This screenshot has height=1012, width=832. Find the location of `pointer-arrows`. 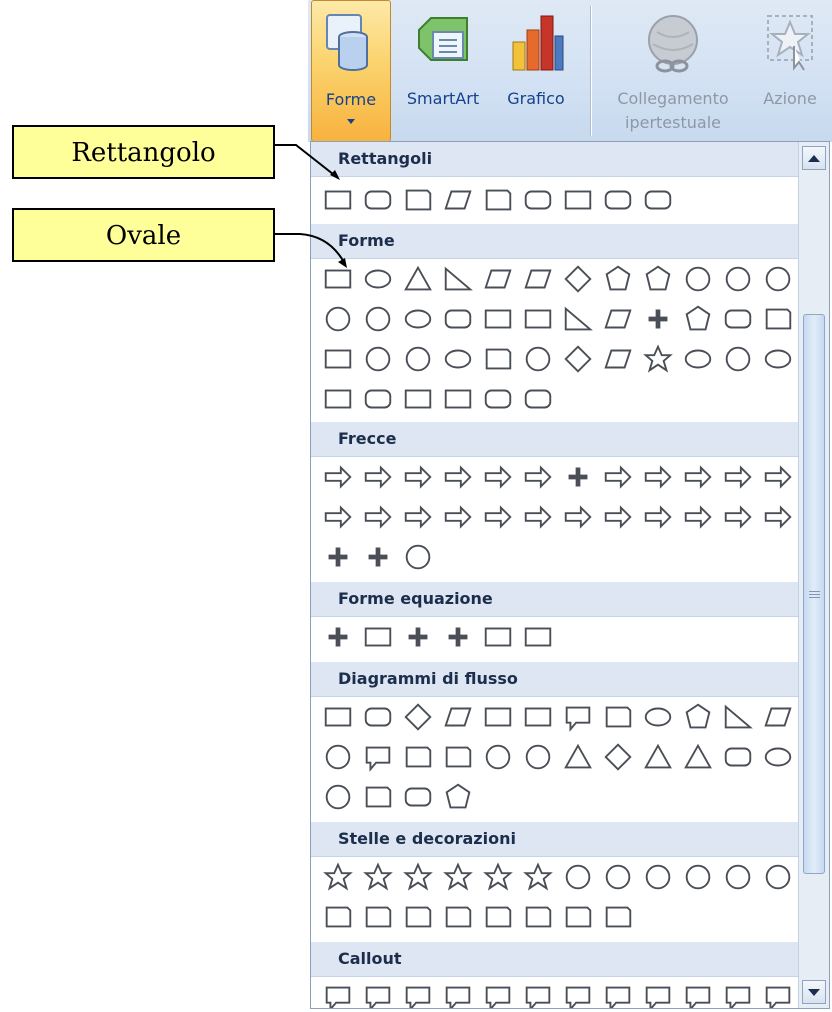

pointer-arrows is located at coordinates (311, 206).